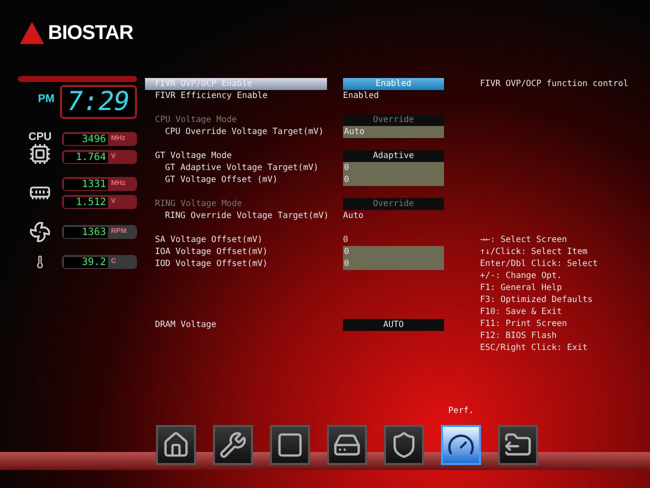 This screenshot has height=488, width=650. Describe the element at coordinates (524, 240) in the screenshot. I see `key-hint: →←: Select Screen` at that location.